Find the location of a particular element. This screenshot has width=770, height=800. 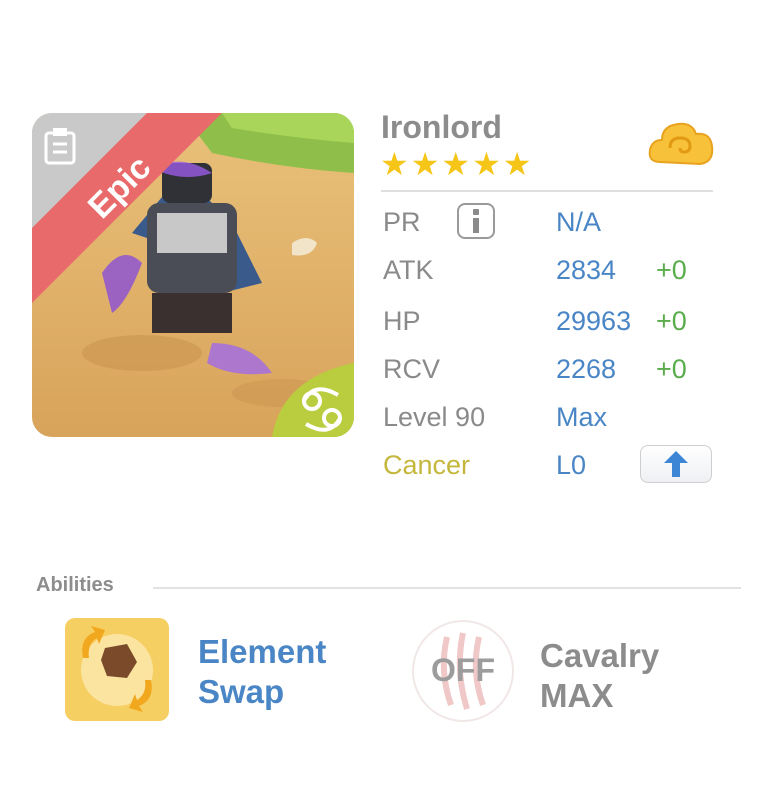

sign-level-value: L0 is located at coordinates (571, 465).